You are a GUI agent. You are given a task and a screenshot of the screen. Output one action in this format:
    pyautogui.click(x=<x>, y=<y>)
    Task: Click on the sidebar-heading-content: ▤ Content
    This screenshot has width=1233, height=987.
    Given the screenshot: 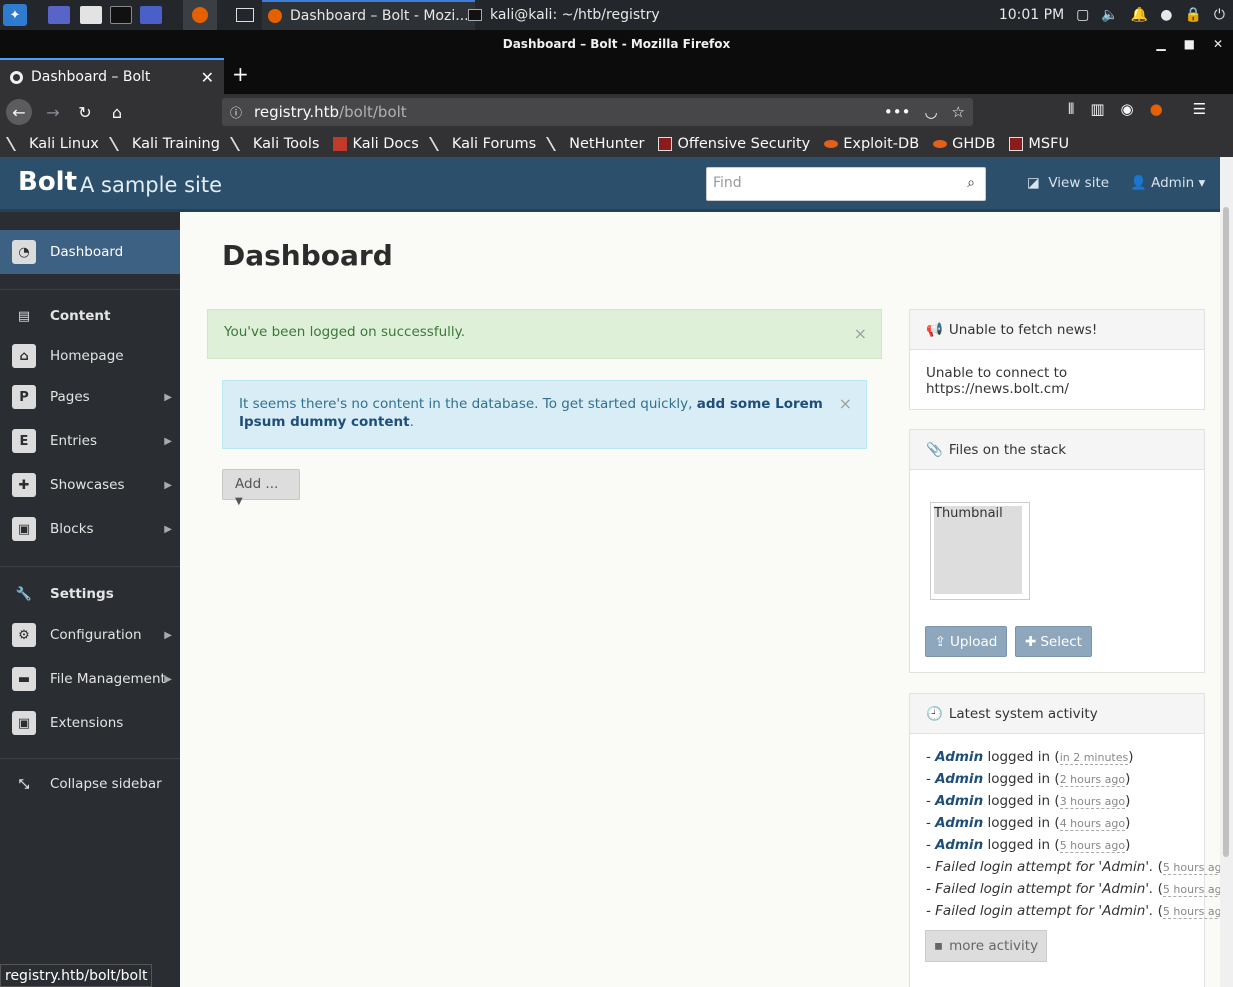 What is the action you would take?
    pyautogui.click(x=90, y=316)
    